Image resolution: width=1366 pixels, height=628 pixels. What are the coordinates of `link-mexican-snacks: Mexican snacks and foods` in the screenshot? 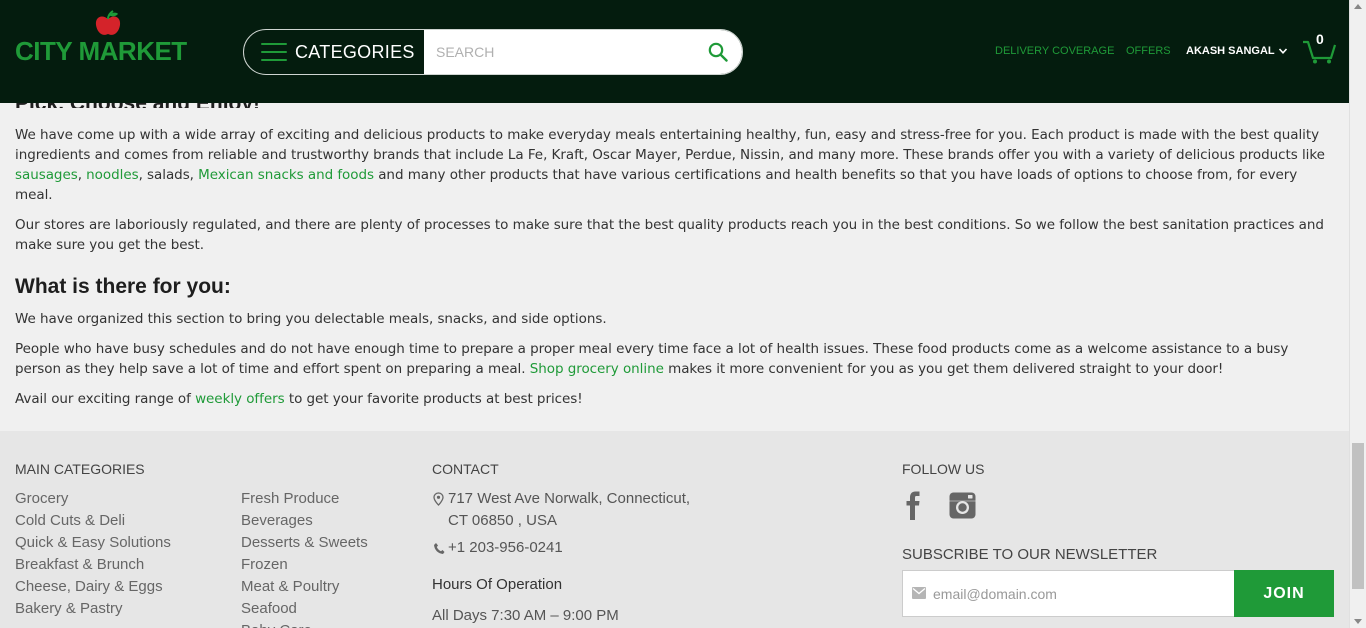 It's located at (286, 175).